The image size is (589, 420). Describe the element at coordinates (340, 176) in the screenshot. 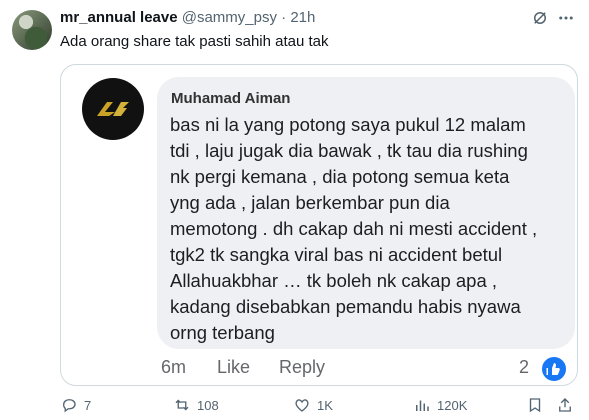

I see `comment-line: nk pergi kemana , dia potong semua keta` at that location.